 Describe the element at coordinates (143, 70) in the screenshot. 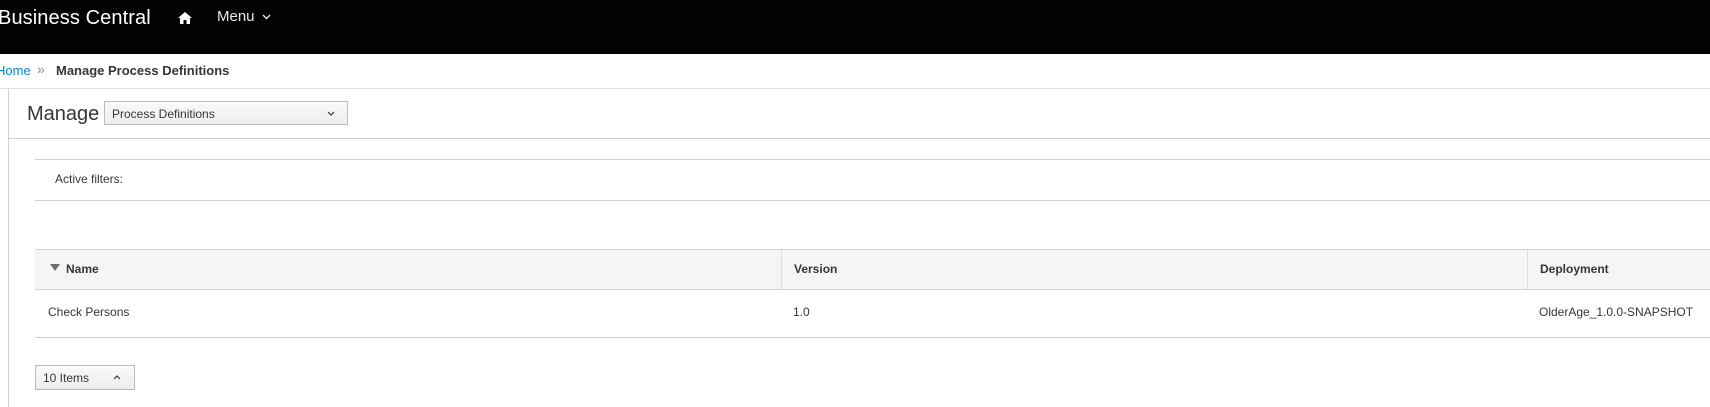

I see `breadcrumb-current: Manage Process Definitions` at that location.